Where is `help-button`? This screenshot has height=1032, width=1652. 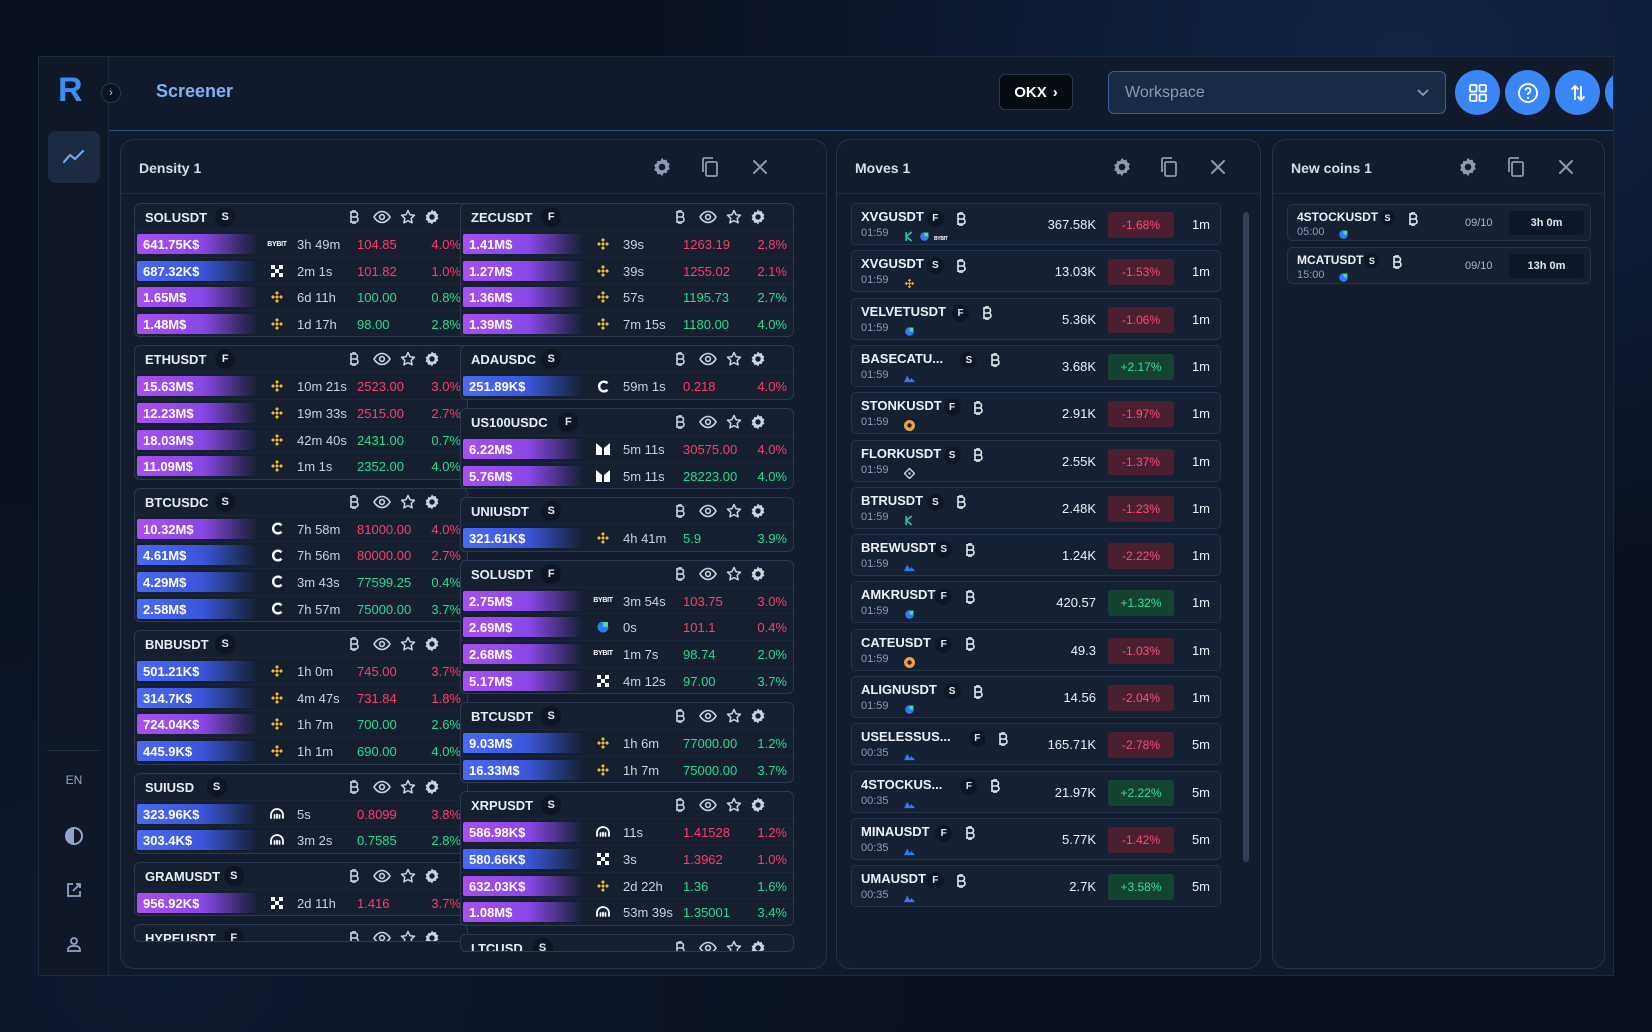 help-button is located at coordinates (1527, 92).